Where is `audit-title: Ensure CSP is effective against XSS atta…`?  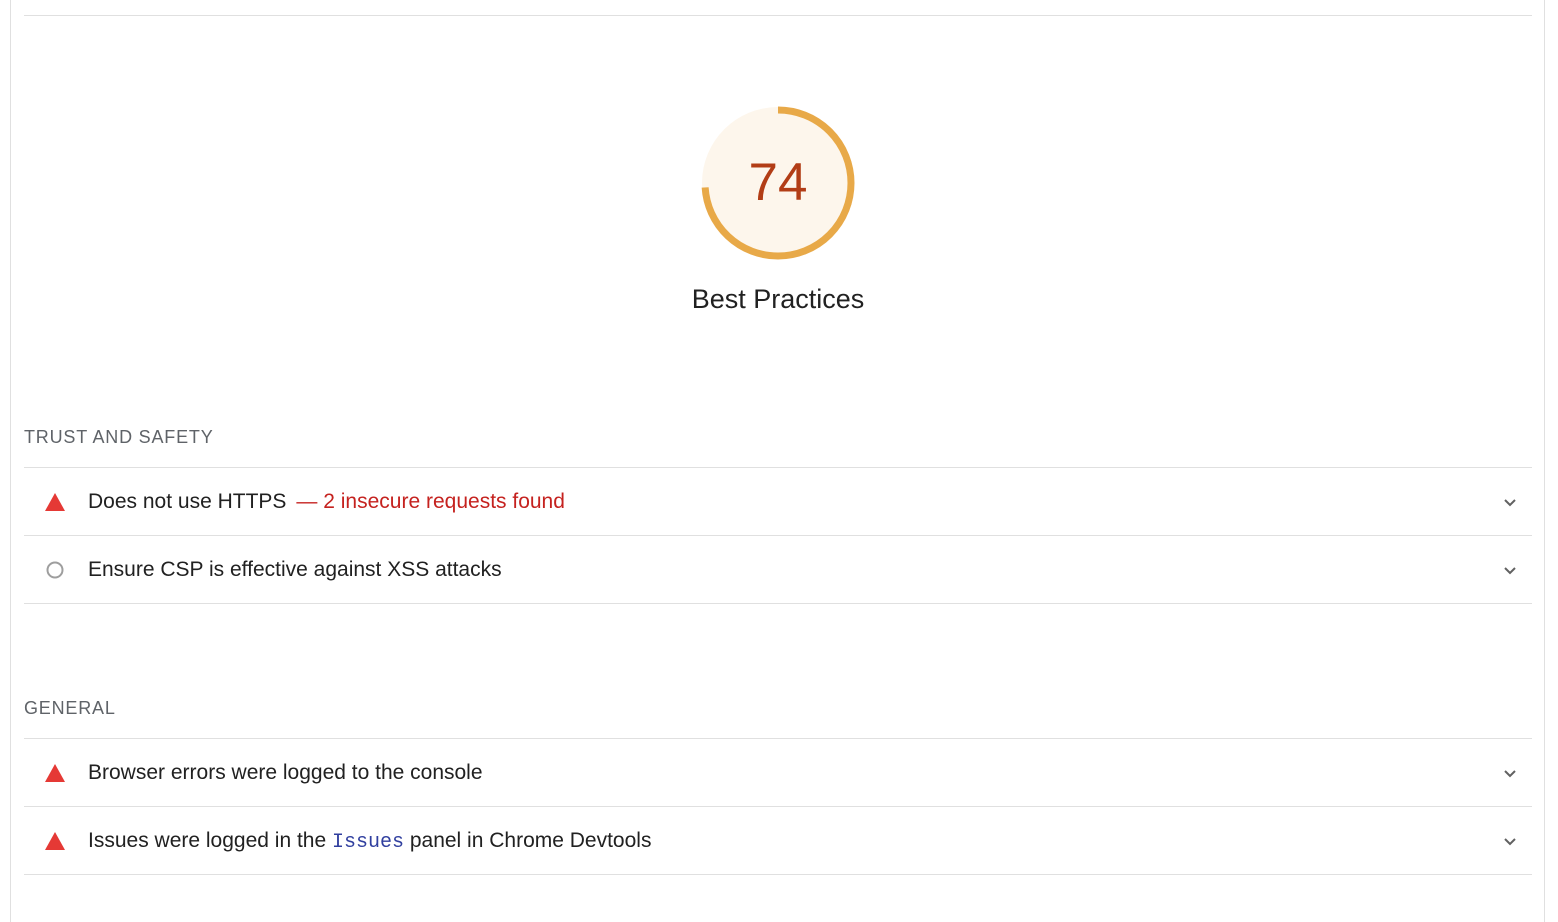 audit-title: Ensure CSP is effective against XSS atta… is located at coordinates (295, 569).